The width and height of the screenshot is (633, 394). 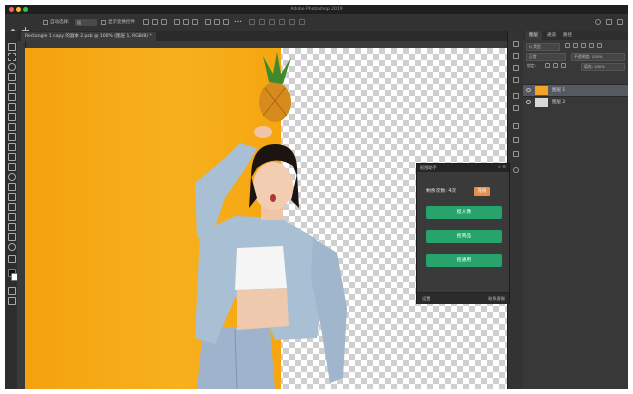 I want to click on cutout-general-label: 抠通用, so click(x=464, y=260).